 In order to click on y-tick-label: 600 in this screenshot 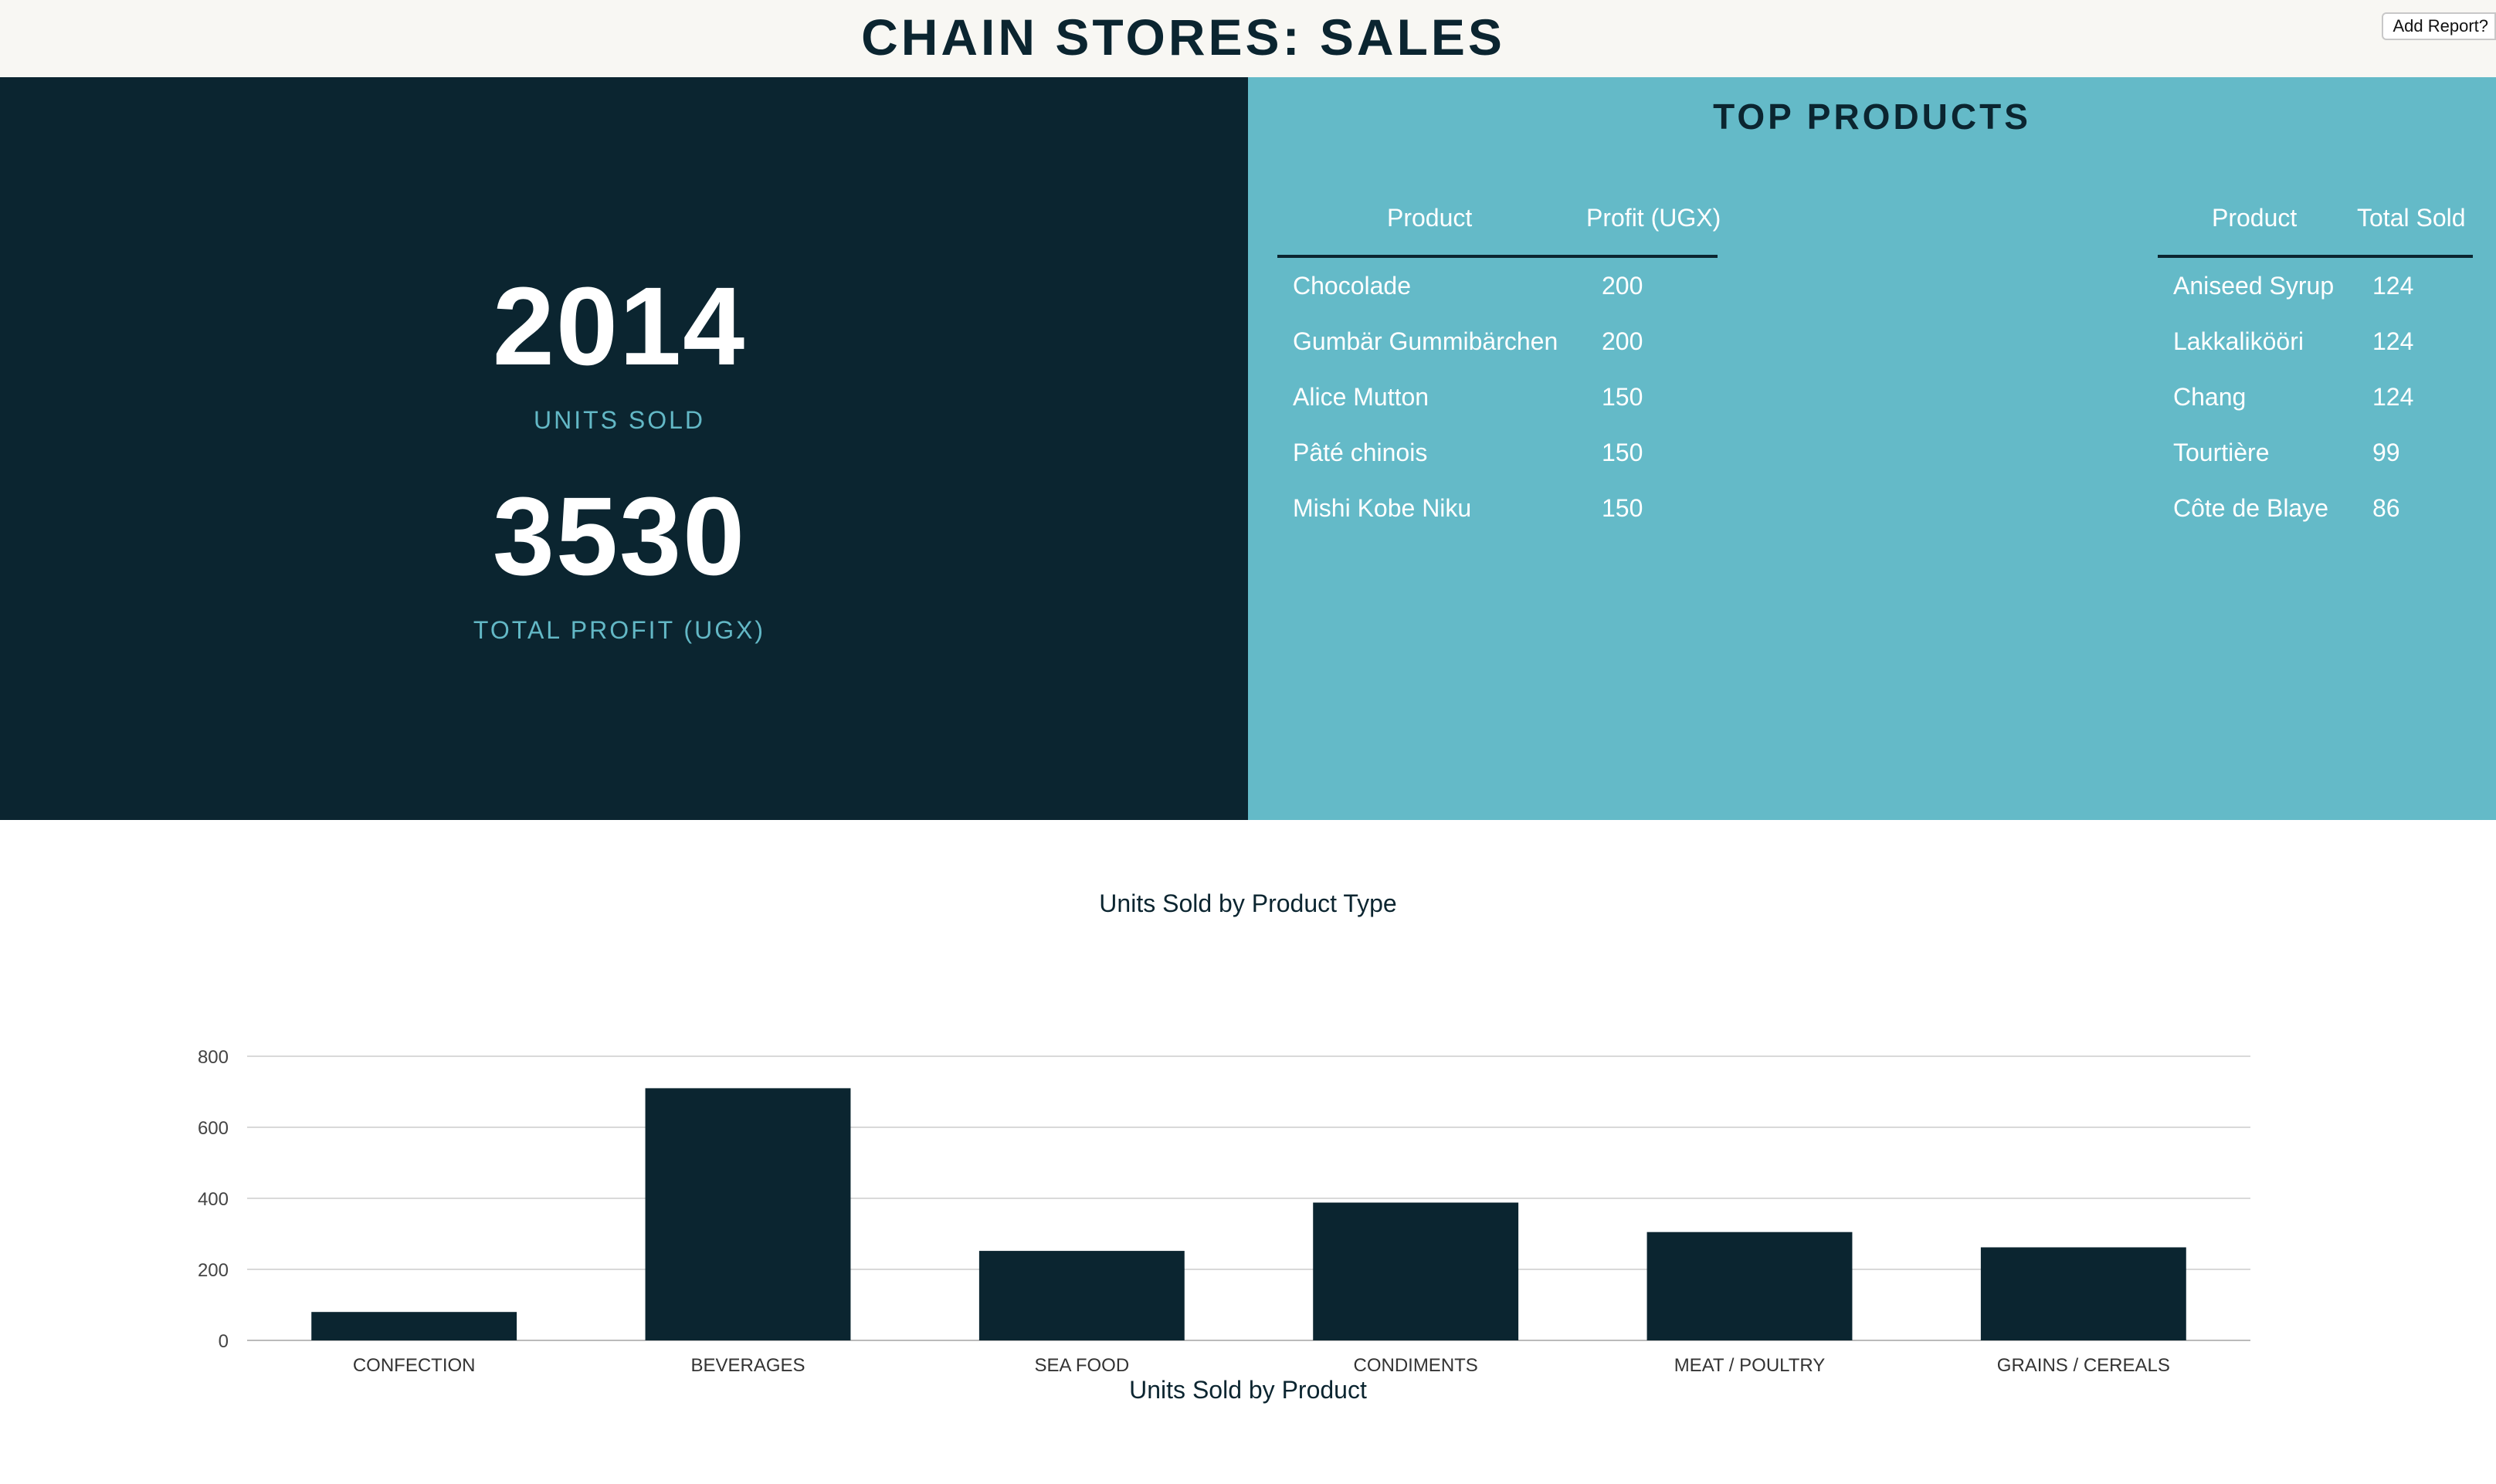, I will do `click(214, 1128)`.